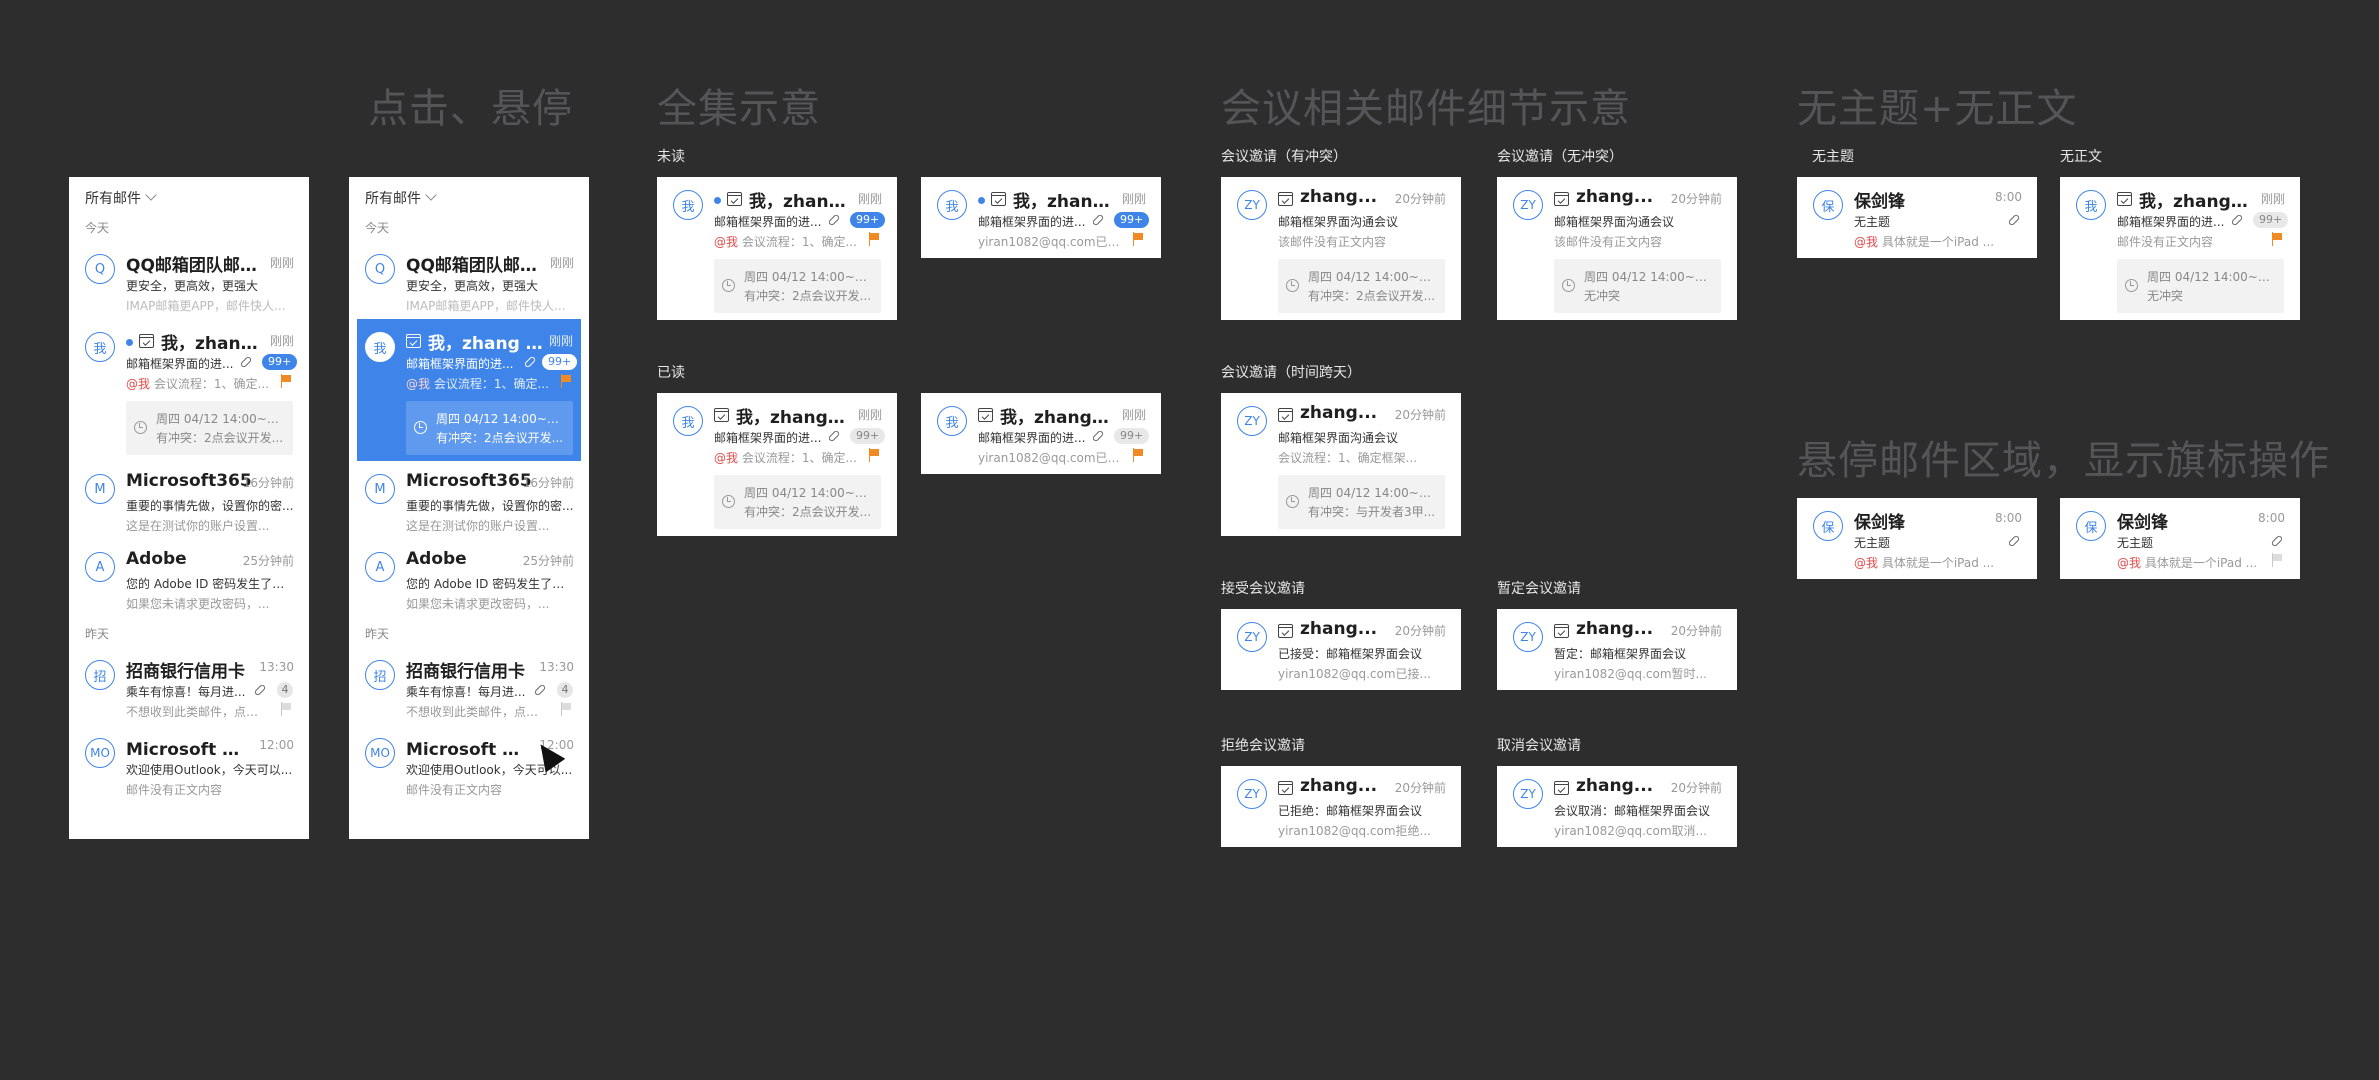 The width and height of the screenshot is (2379, 1080). Describe the element at coordinates (726, 242) in the screenshot. I see `mention-tag: @我` at that location.